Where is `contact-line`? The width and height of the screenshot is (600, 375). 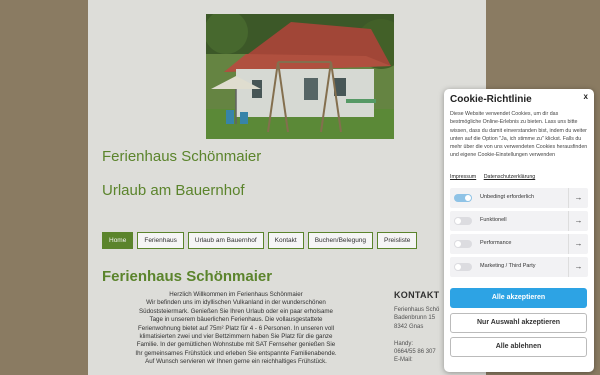 contact-line is located at coordinates (416, 335).